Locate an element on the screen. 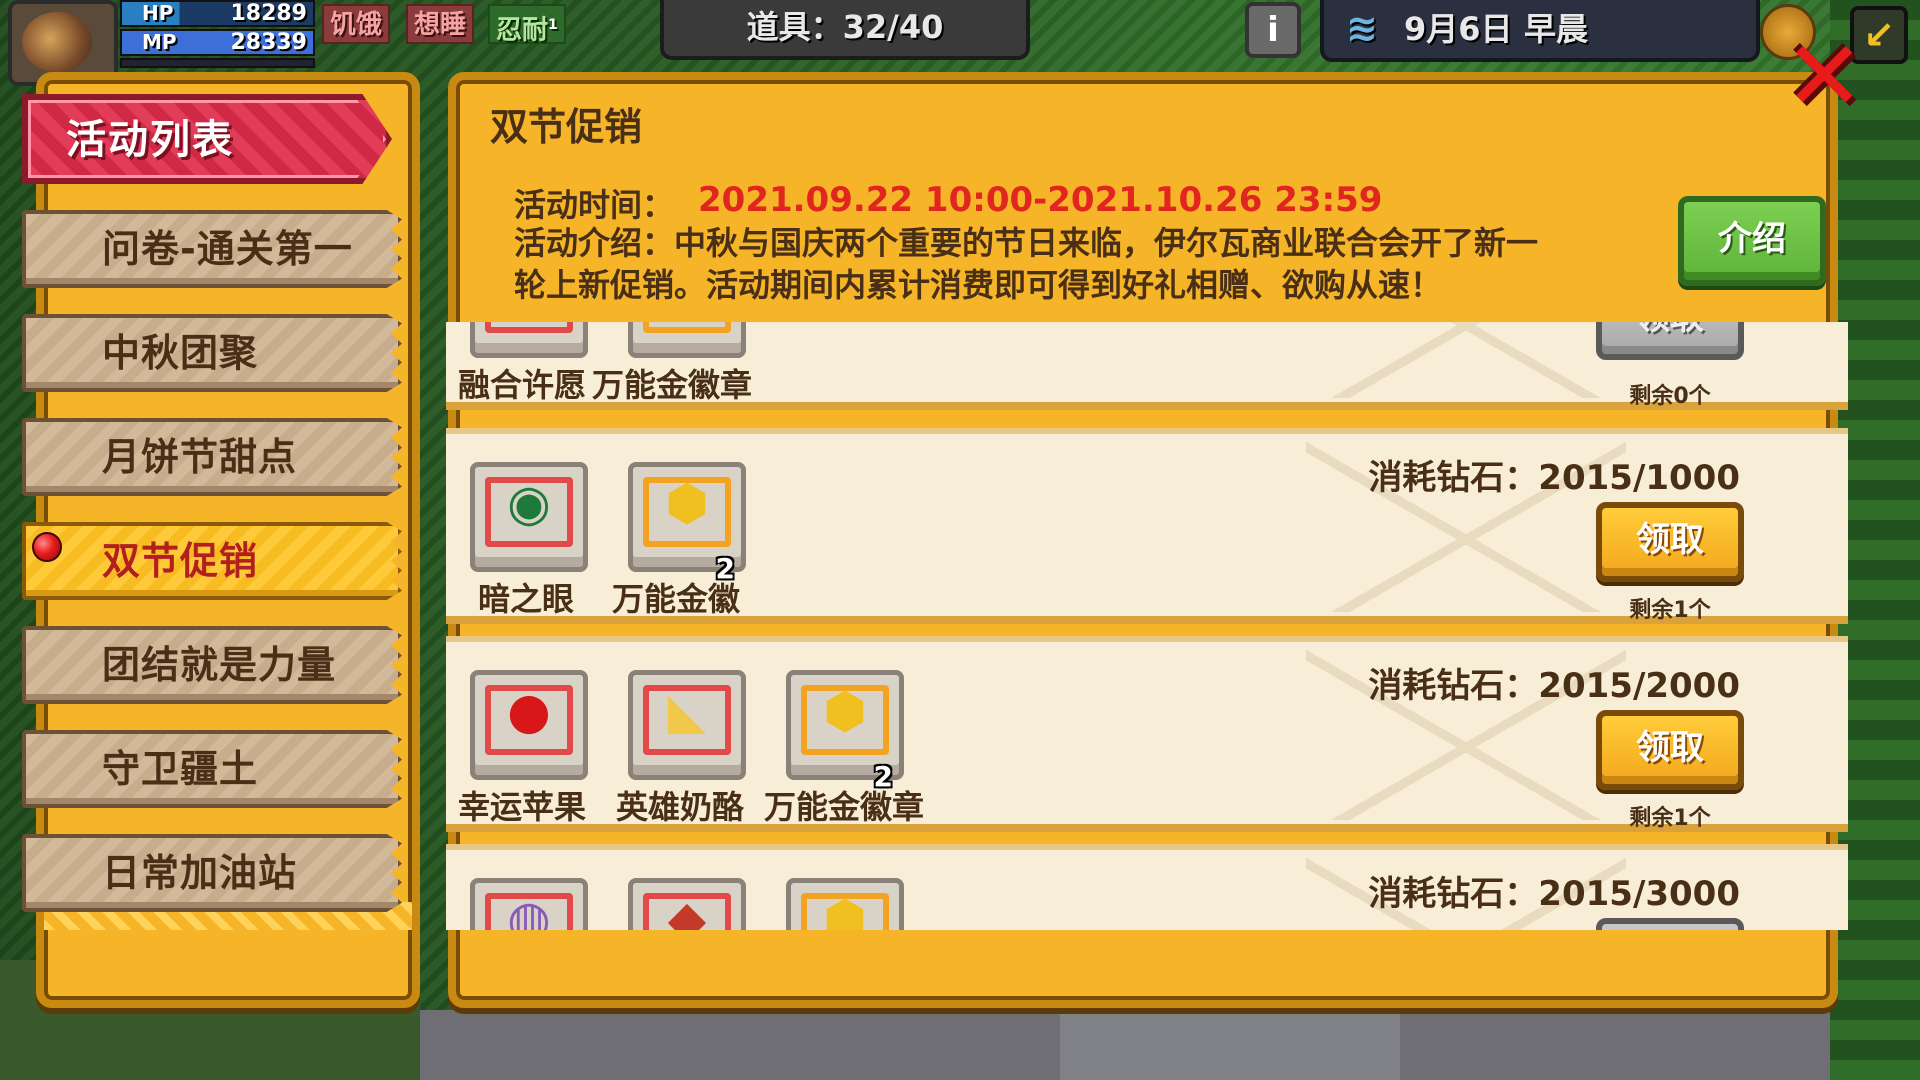 This screenshot has height=1080, width=1920. mp-bar: MP 28339 is located at coordinates (217, 42).